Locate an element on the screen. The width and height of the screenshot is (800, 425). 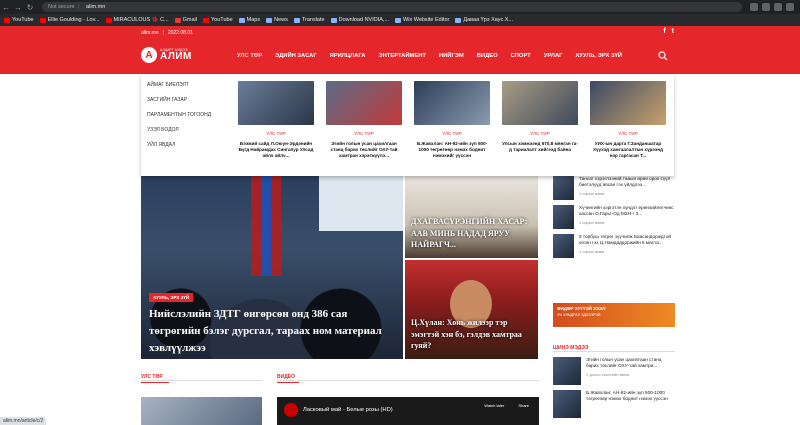
video-title: Ласковый май - Белые розы (HD) is located at coordinates (348, 410).